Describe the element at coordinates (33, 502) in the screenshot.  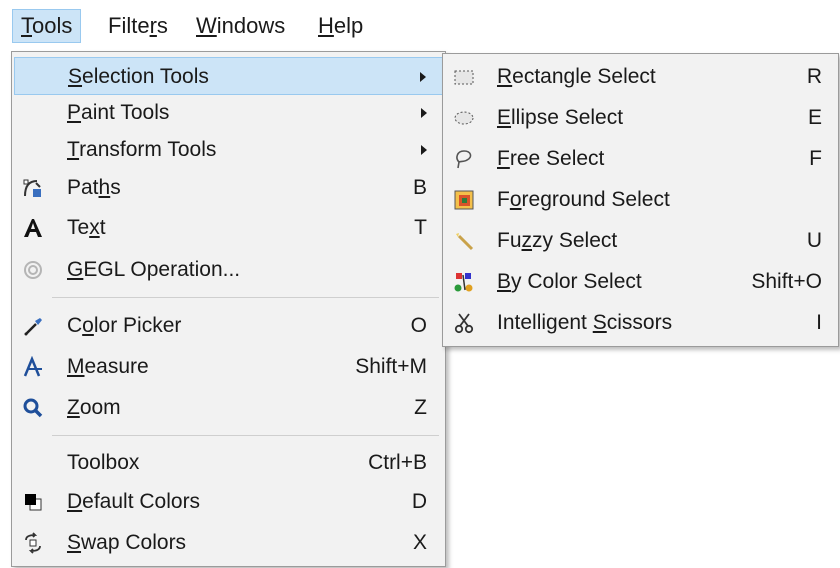
I see `default-colors-icon` at that location.